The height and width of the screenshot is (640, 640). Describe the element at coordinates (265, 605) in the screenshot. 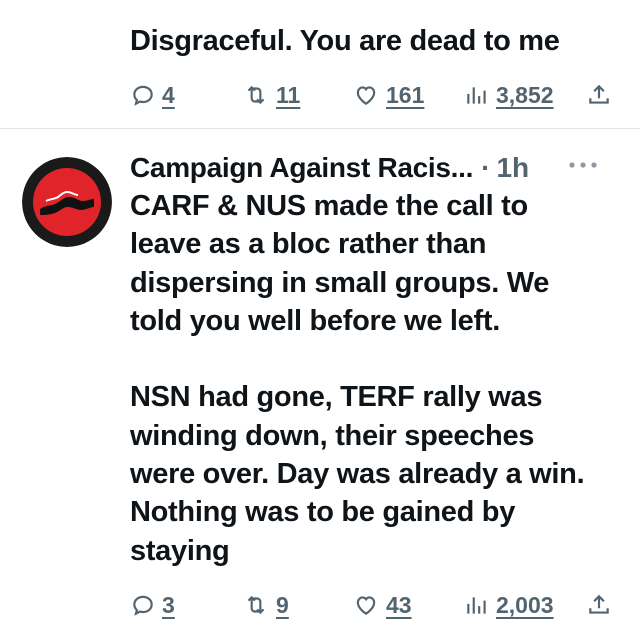

I see `repost-button: 9` at that location.